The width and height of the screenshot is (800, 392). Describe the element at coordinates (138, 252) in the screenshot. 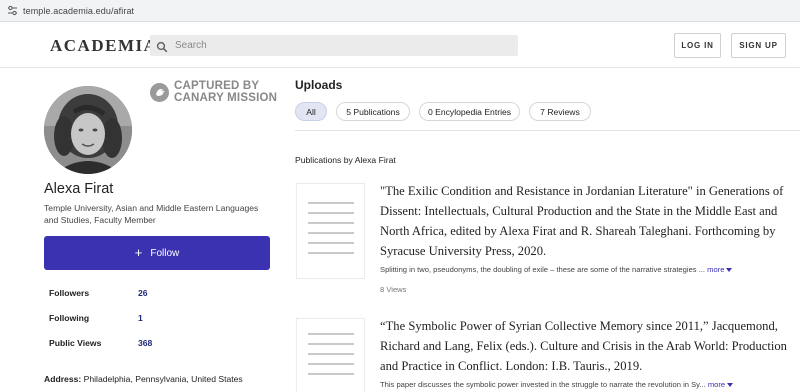

I see `plus-icon: +` at that location.